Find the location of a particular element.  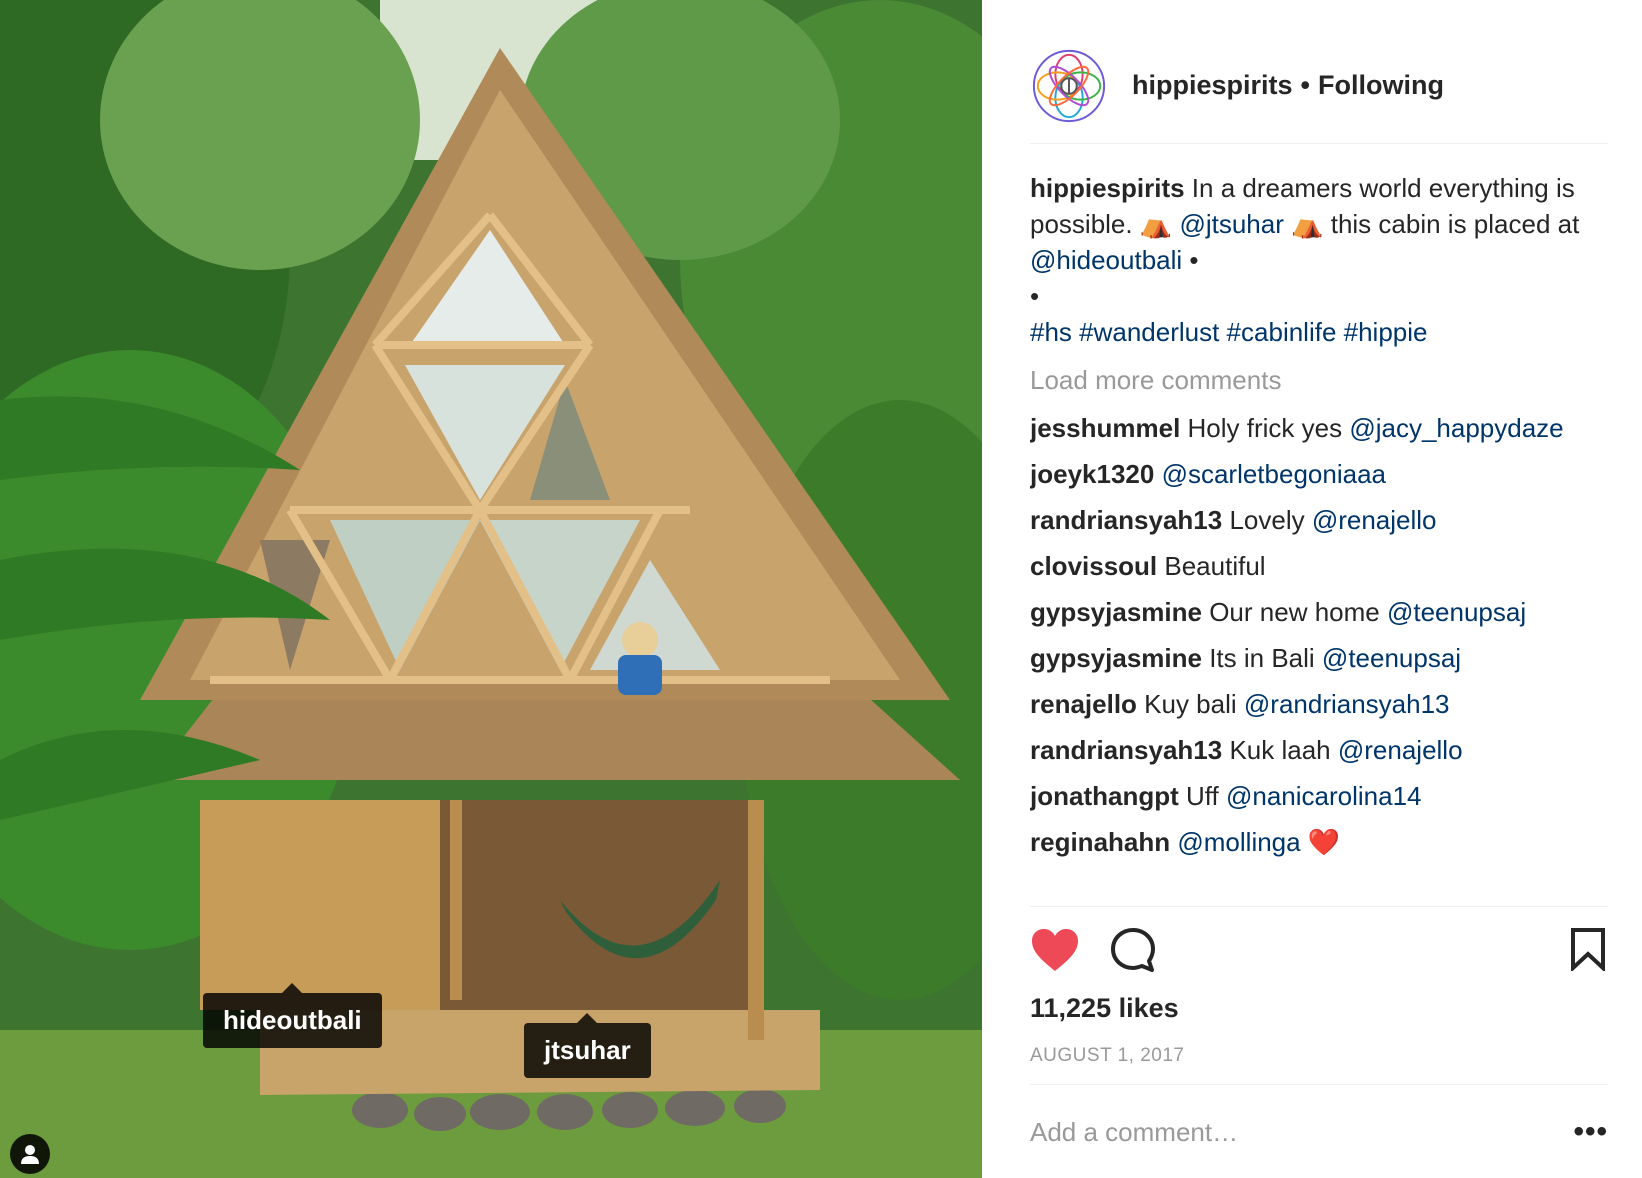

likes-count: 11,225 likes is located at coordinates (1104, 1008).